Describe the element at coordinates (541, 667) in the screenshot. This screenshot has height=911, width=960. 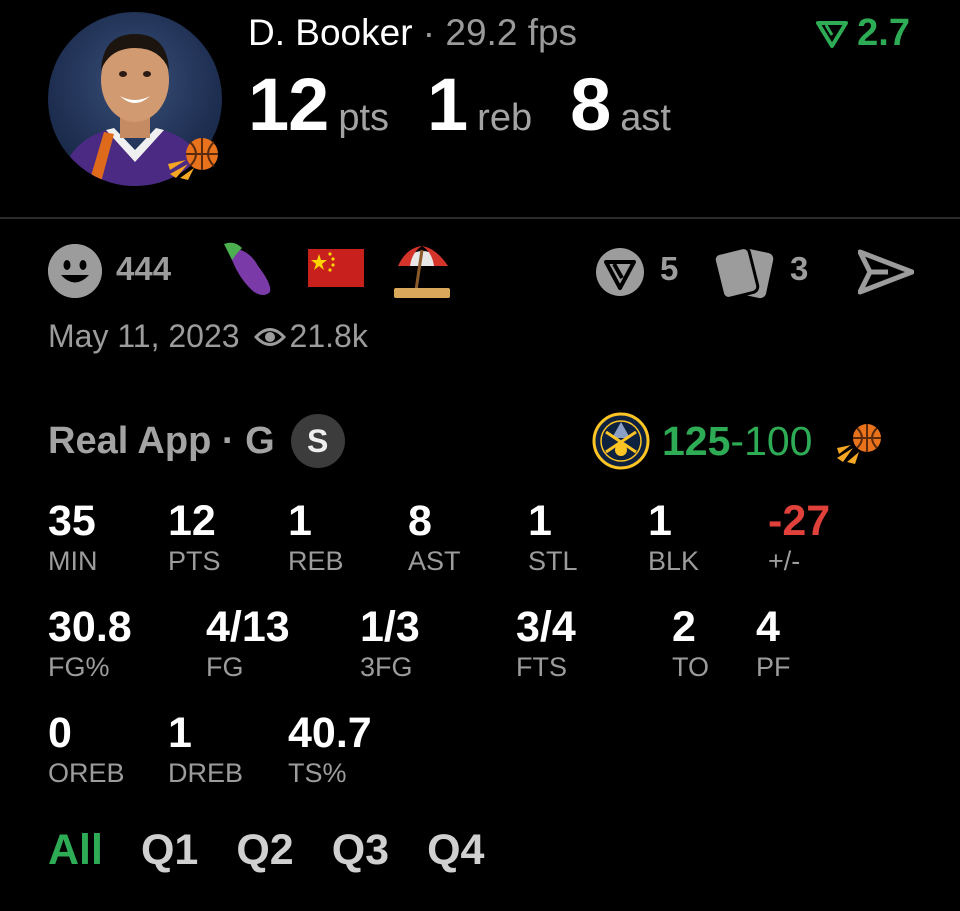
I see `stat-label: FTS` at that location.